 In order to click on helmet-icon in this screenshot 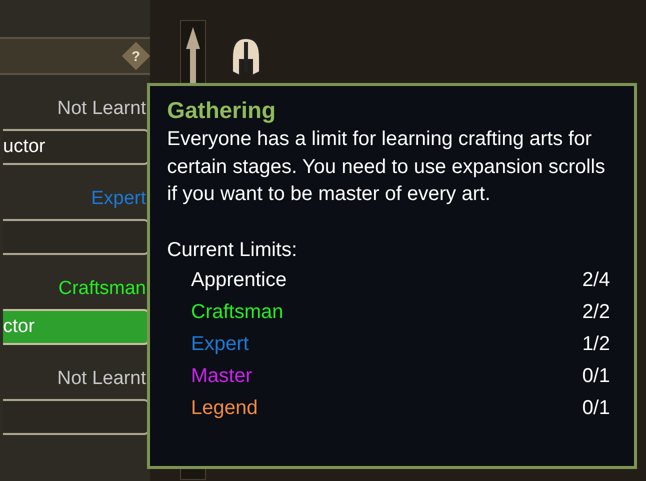, I will do `click(246, 57)`.